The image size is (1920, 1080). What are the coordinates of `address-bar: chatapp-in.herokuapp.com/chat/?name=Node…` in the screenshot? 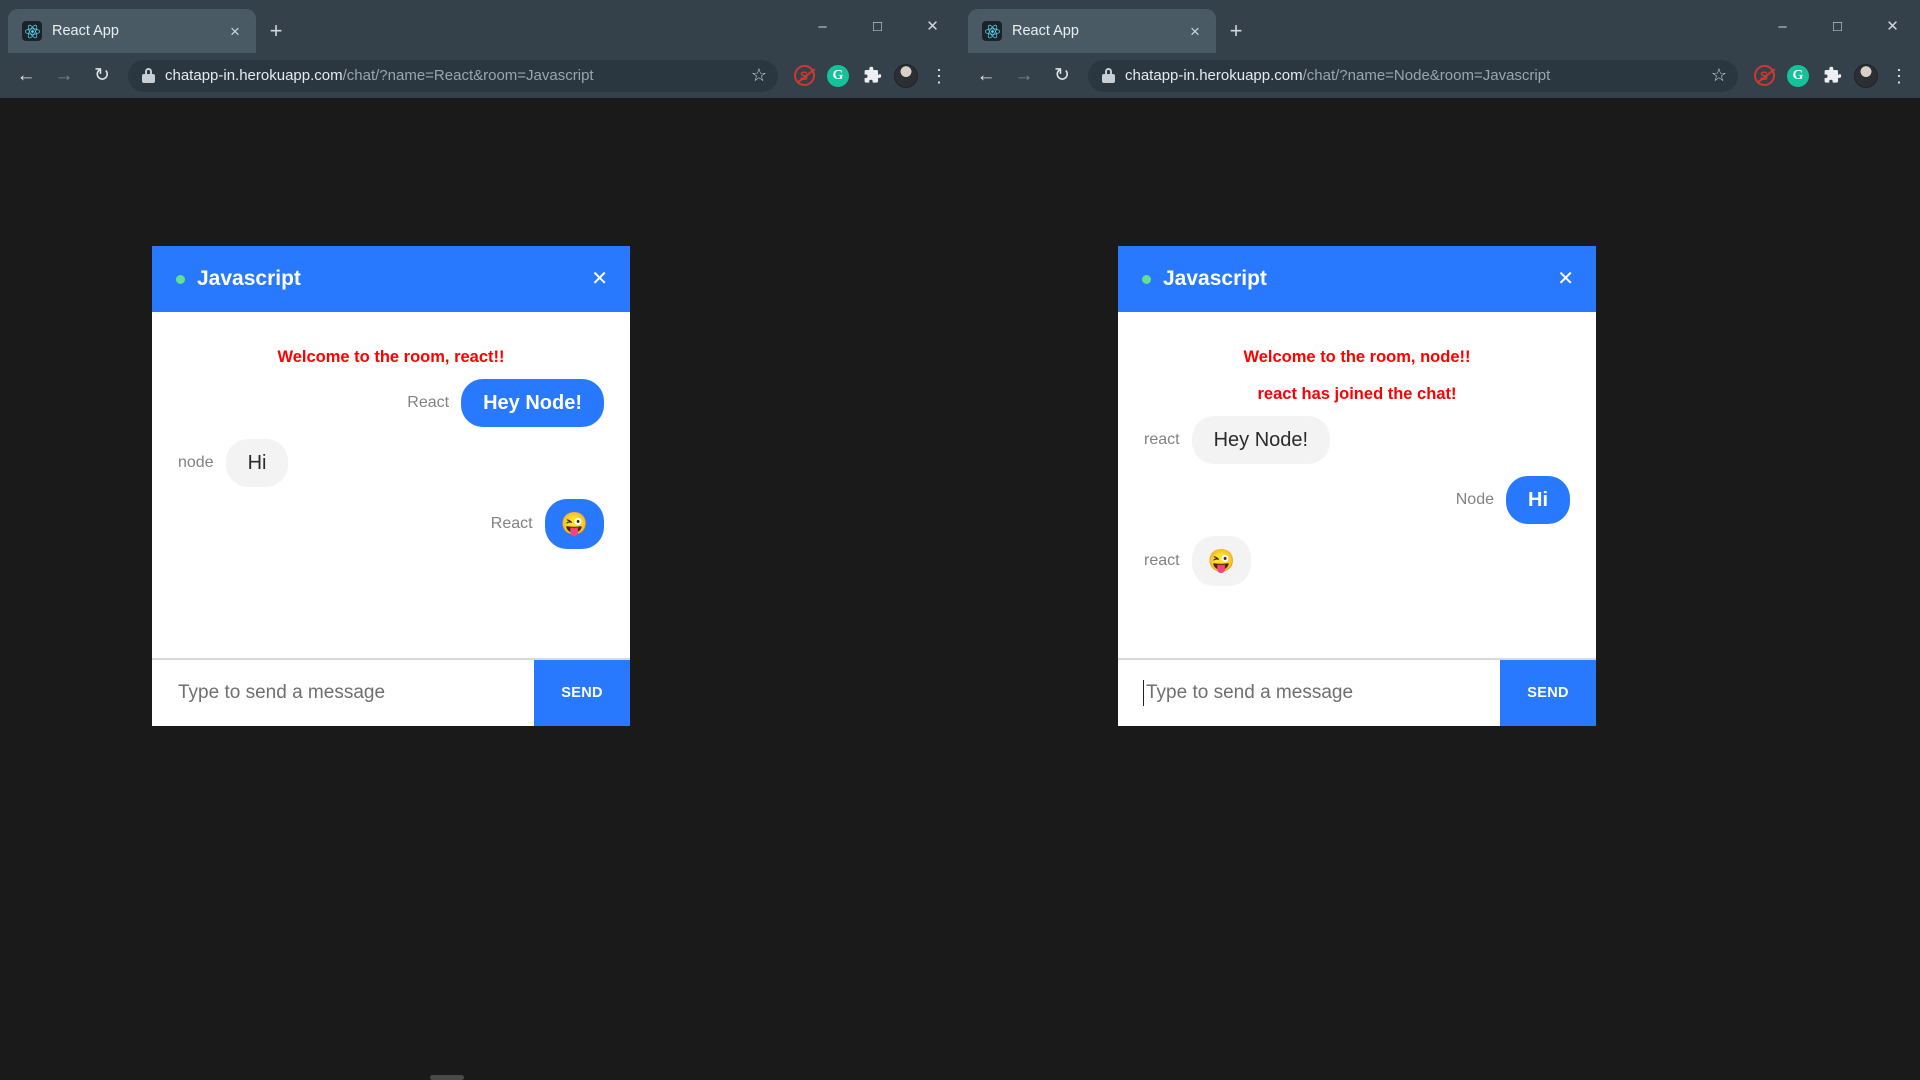 It's located at (1413, 75).